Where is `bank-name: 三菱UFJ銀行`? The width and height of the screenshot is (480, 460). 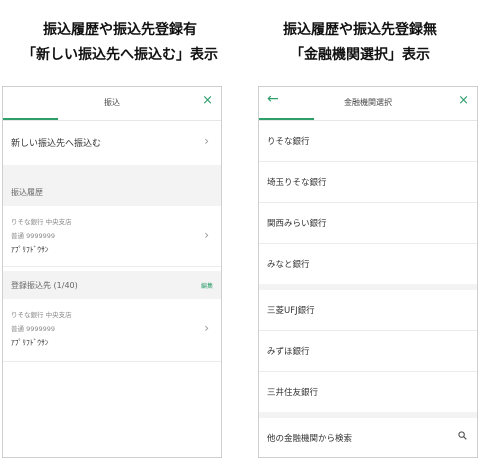 bank-name: 三菱UFJ銀行 is located at coordinates (291, 311).